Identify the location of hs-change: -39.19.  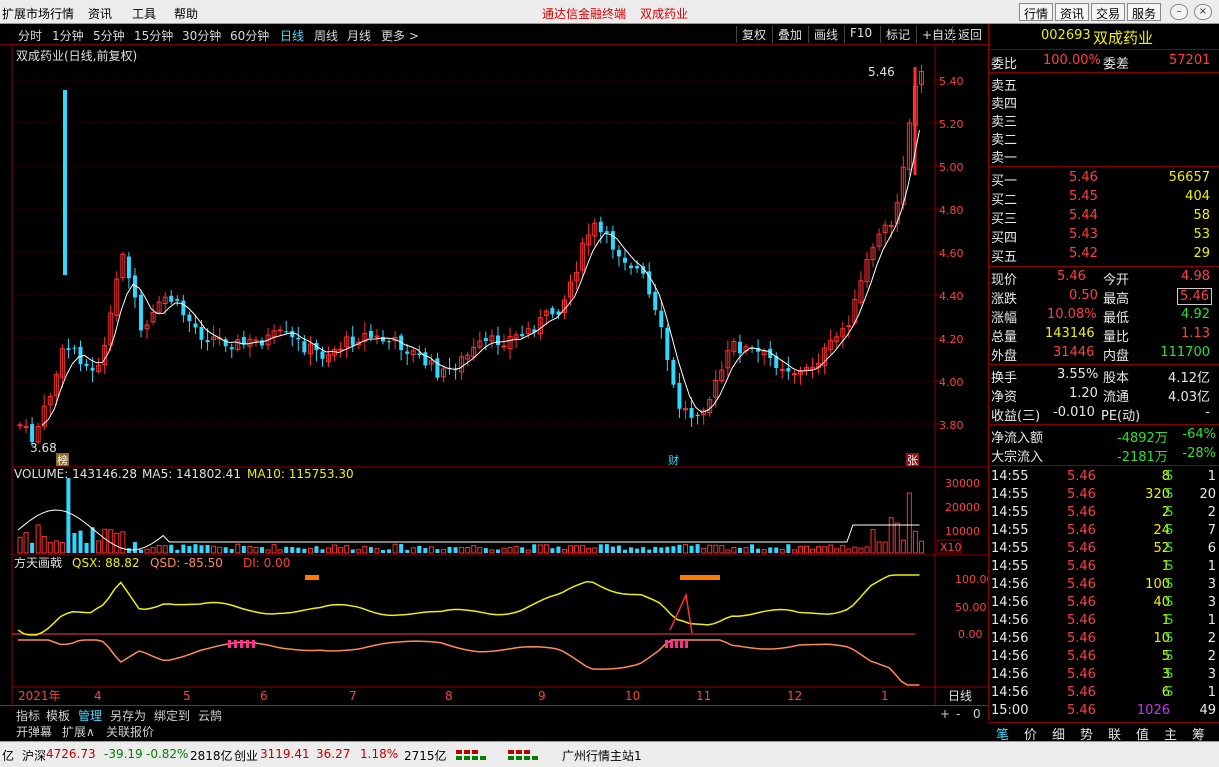
(123, 754).